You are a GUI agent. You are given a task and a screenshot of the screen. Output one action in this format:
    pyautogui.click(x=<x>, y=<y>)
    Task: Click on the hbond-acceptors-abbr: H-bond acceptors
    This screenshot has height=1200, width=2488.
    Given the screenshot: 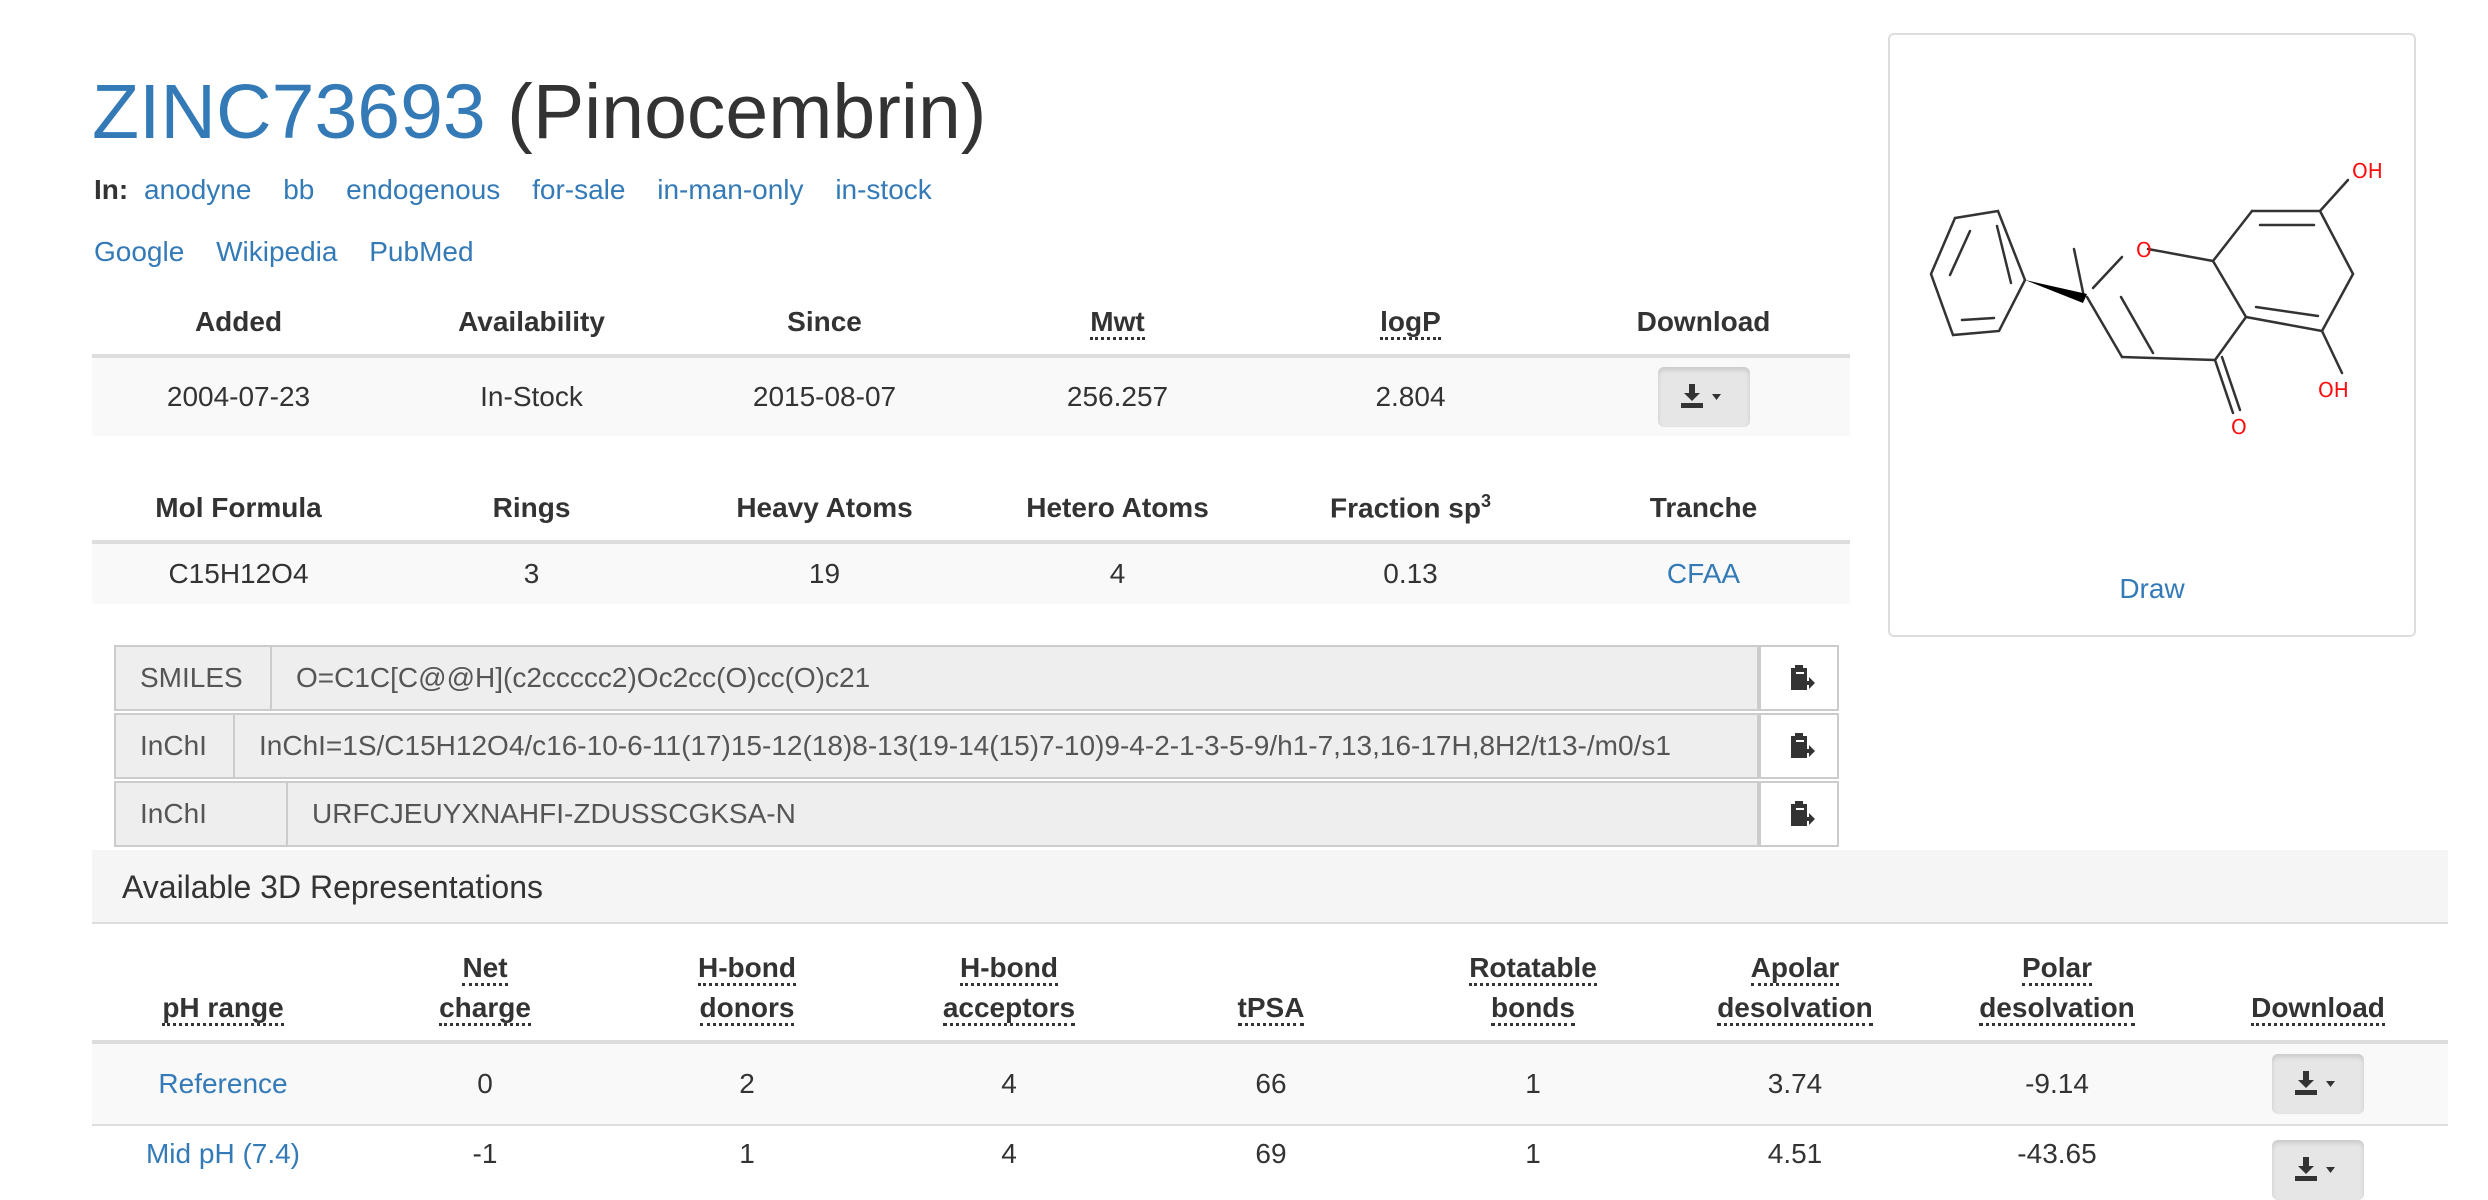 What is the action you would take?
    pyautogui.click(x=1009, y=989)
    